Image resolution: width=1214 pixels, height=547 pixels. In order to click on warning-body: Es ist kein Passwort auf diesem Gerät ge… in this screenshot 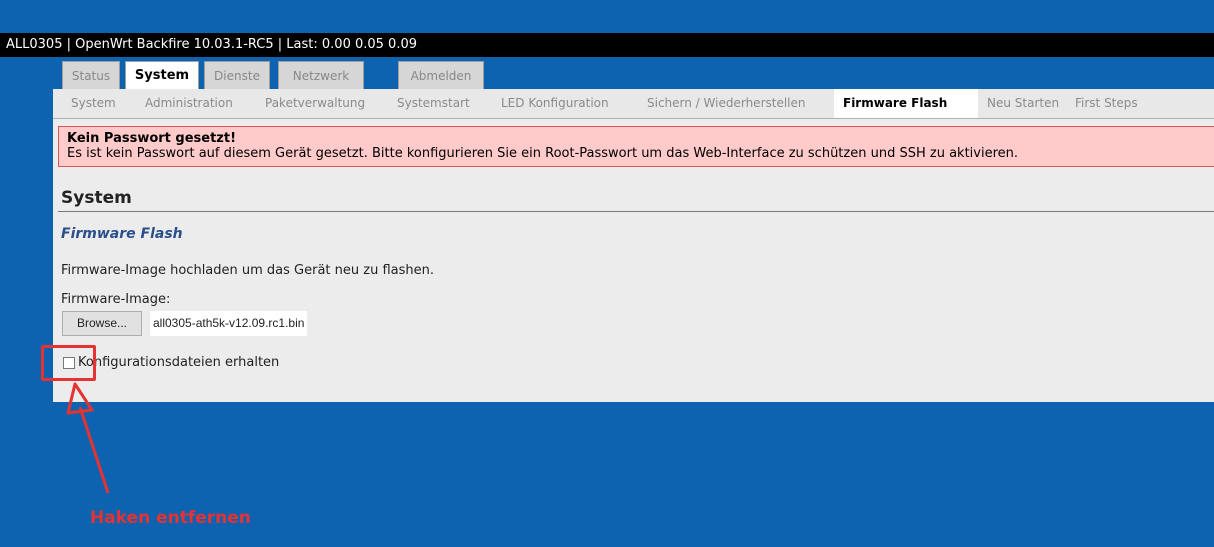, I will do `click(543, 153)`.